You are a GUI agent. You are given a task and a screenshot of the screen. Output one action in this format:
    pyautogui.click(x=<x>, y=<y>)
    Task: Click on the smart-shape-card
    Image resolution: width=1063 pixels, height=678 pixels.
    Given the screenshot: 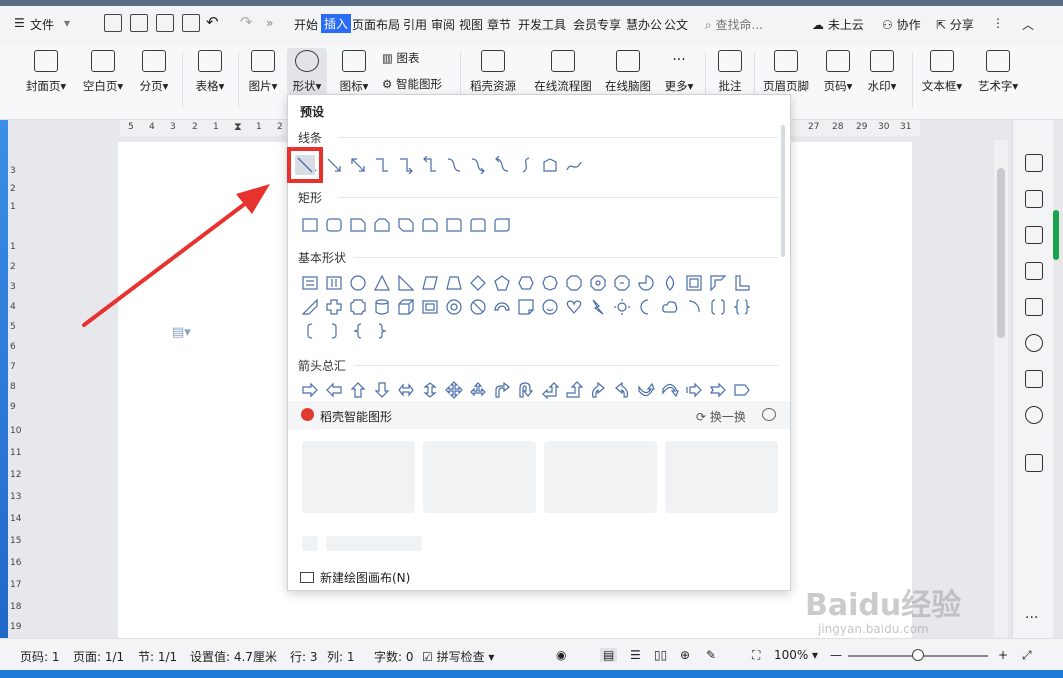 What is the action you would take?
    pyautogui.click(x=600, y=477)
    